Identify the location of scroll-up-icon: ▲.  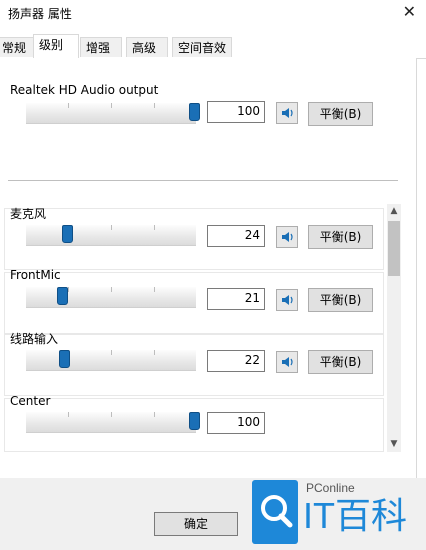
(394, 211).